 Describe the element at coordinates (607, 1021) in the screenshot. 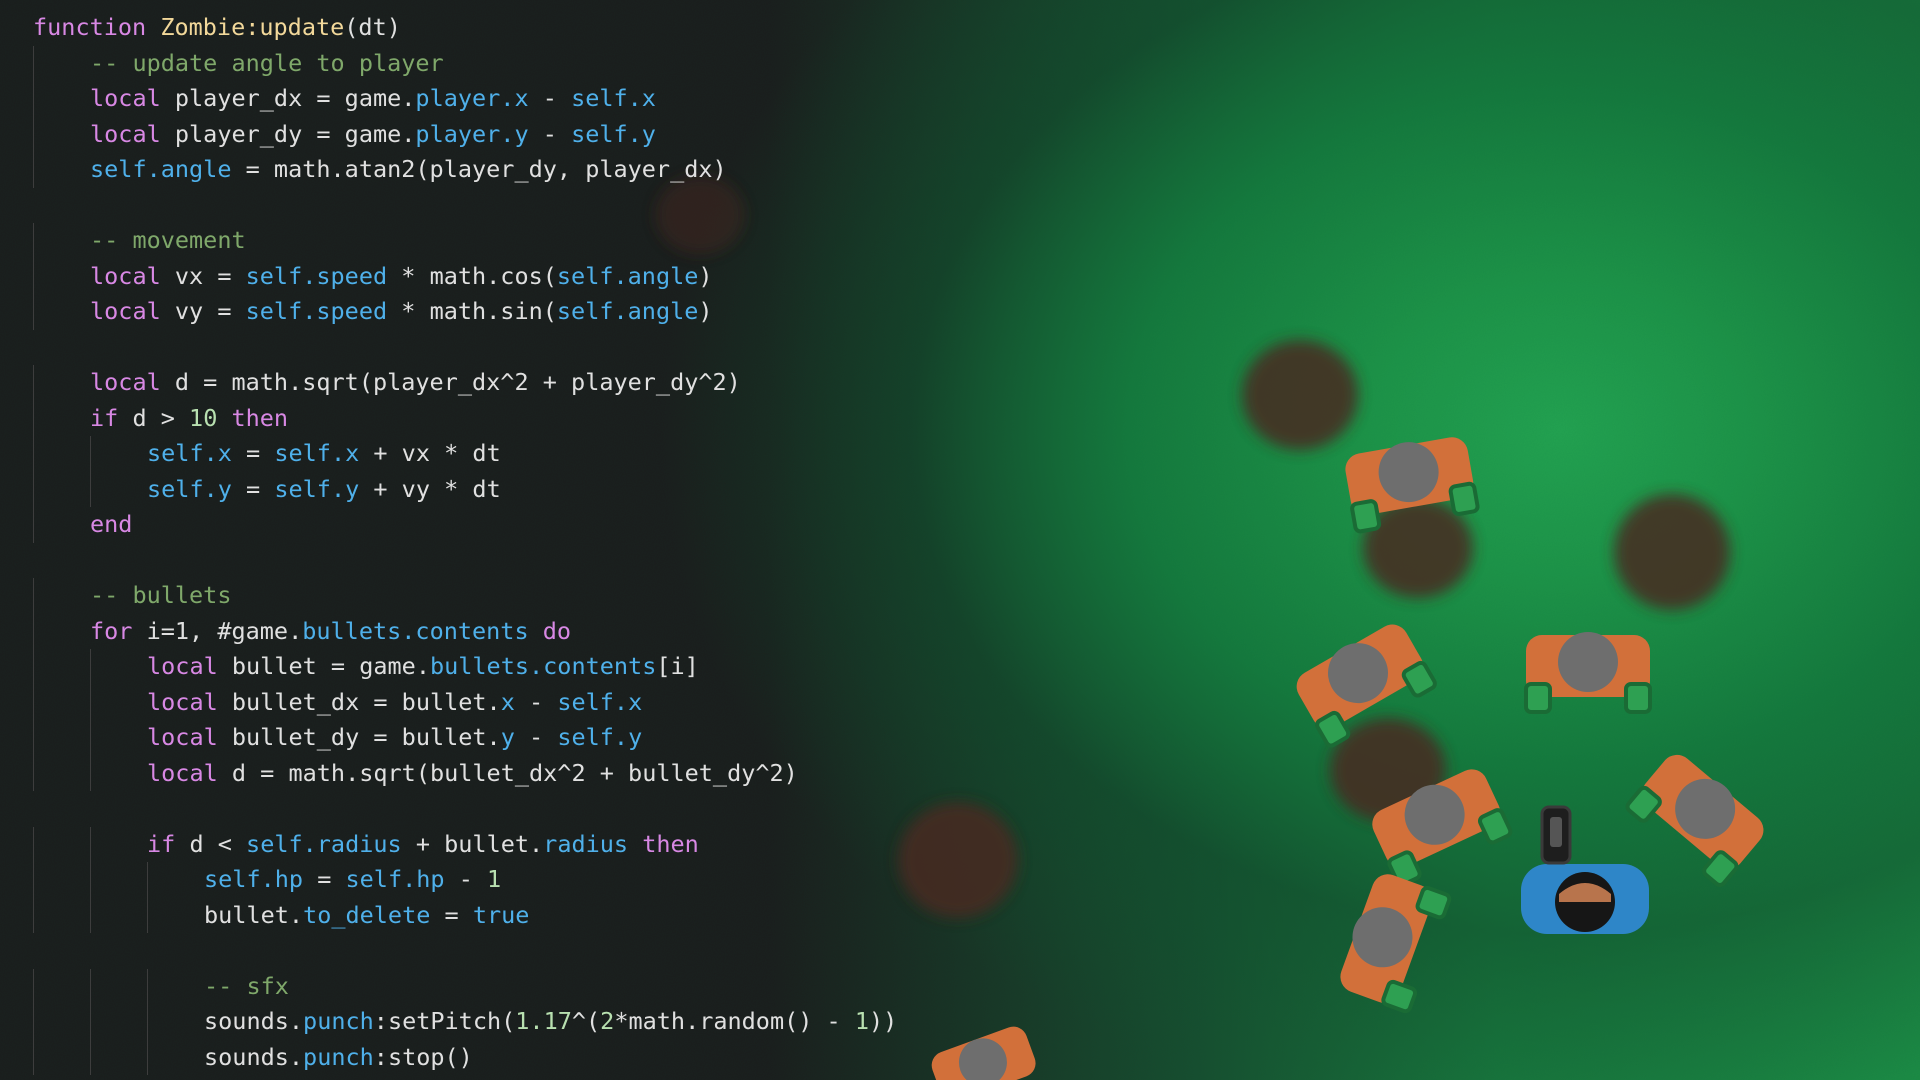

I see `code-token: 2` at that location.